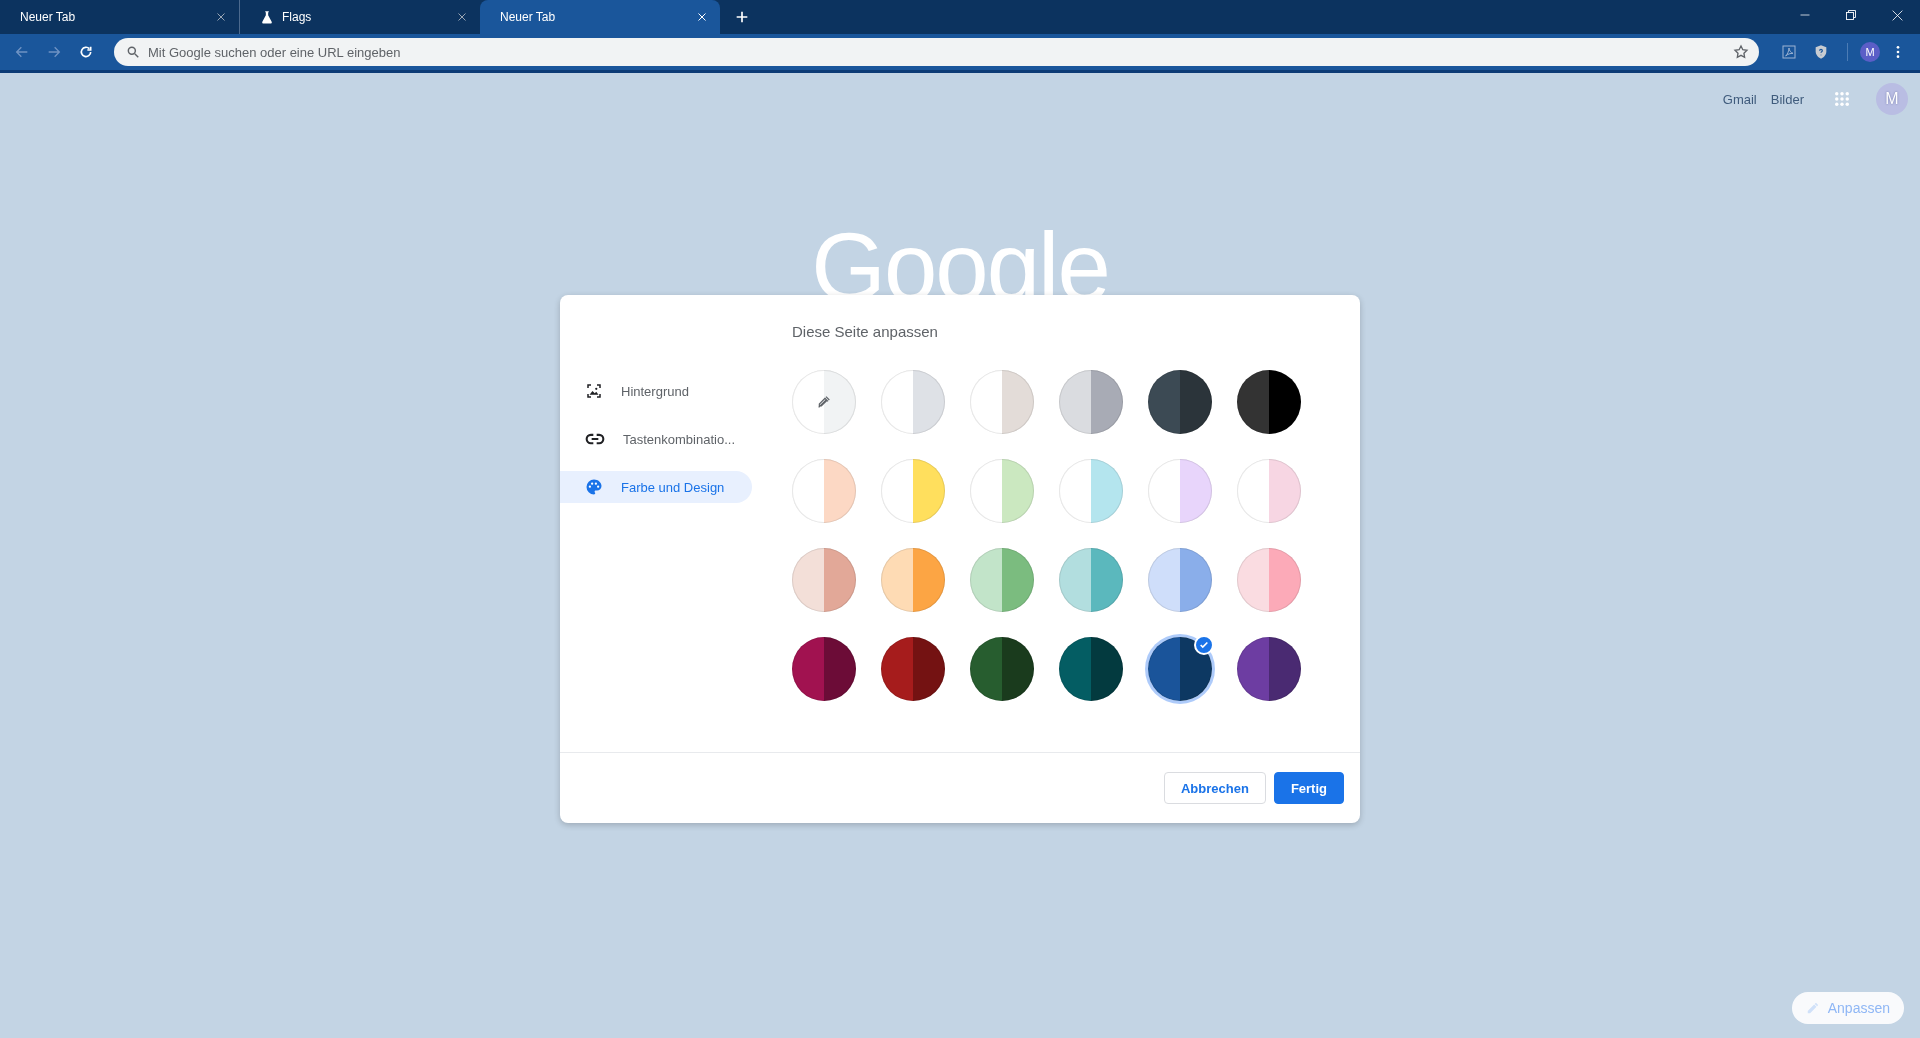 This screenshot has height=1038, width=1920. Describe the element at coordinates (1821, 52) in the screenshot. I see `shield-icon` at that location.